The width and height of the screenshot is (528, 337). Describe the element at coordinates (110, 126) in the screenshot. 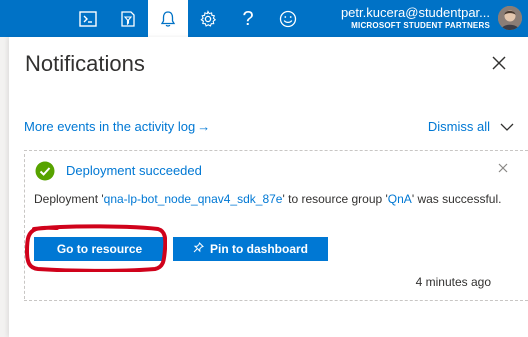

I see `activity-log-link-label: More events in the activity log` at that location.